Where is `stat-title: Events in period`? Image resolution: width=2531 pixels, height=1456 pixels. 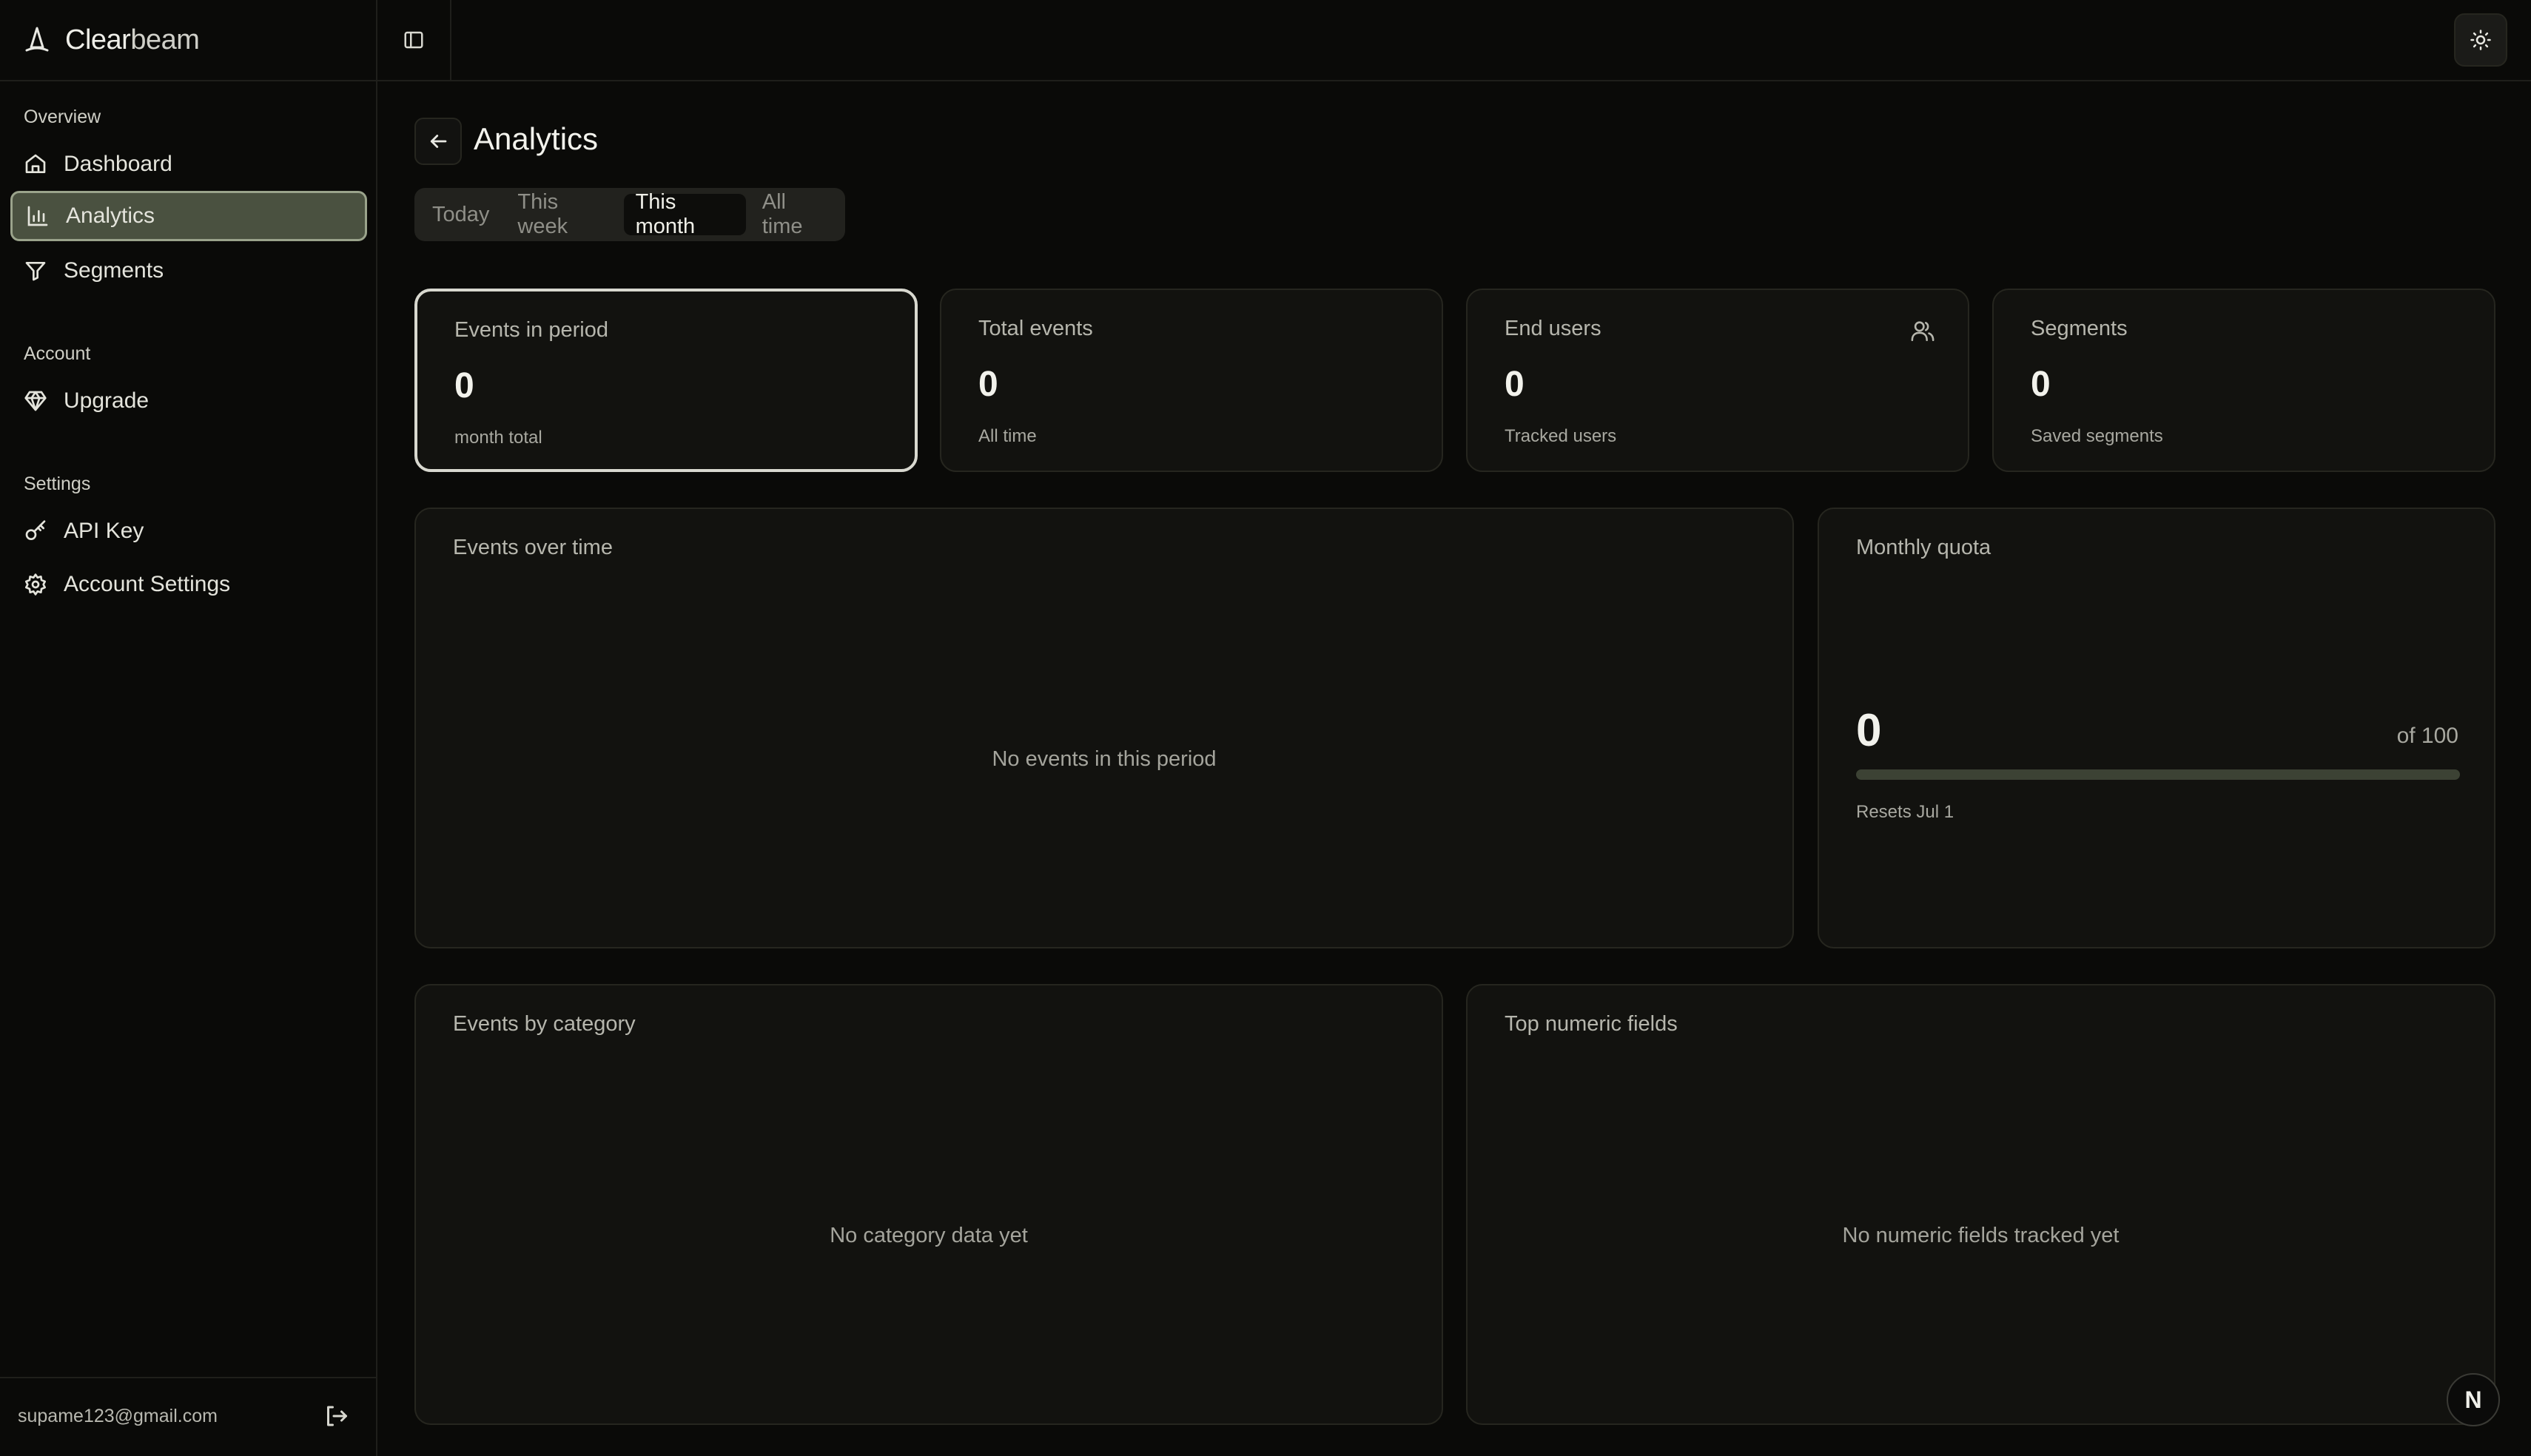
stat-title: Events in period is located at coordinates (531, 330).